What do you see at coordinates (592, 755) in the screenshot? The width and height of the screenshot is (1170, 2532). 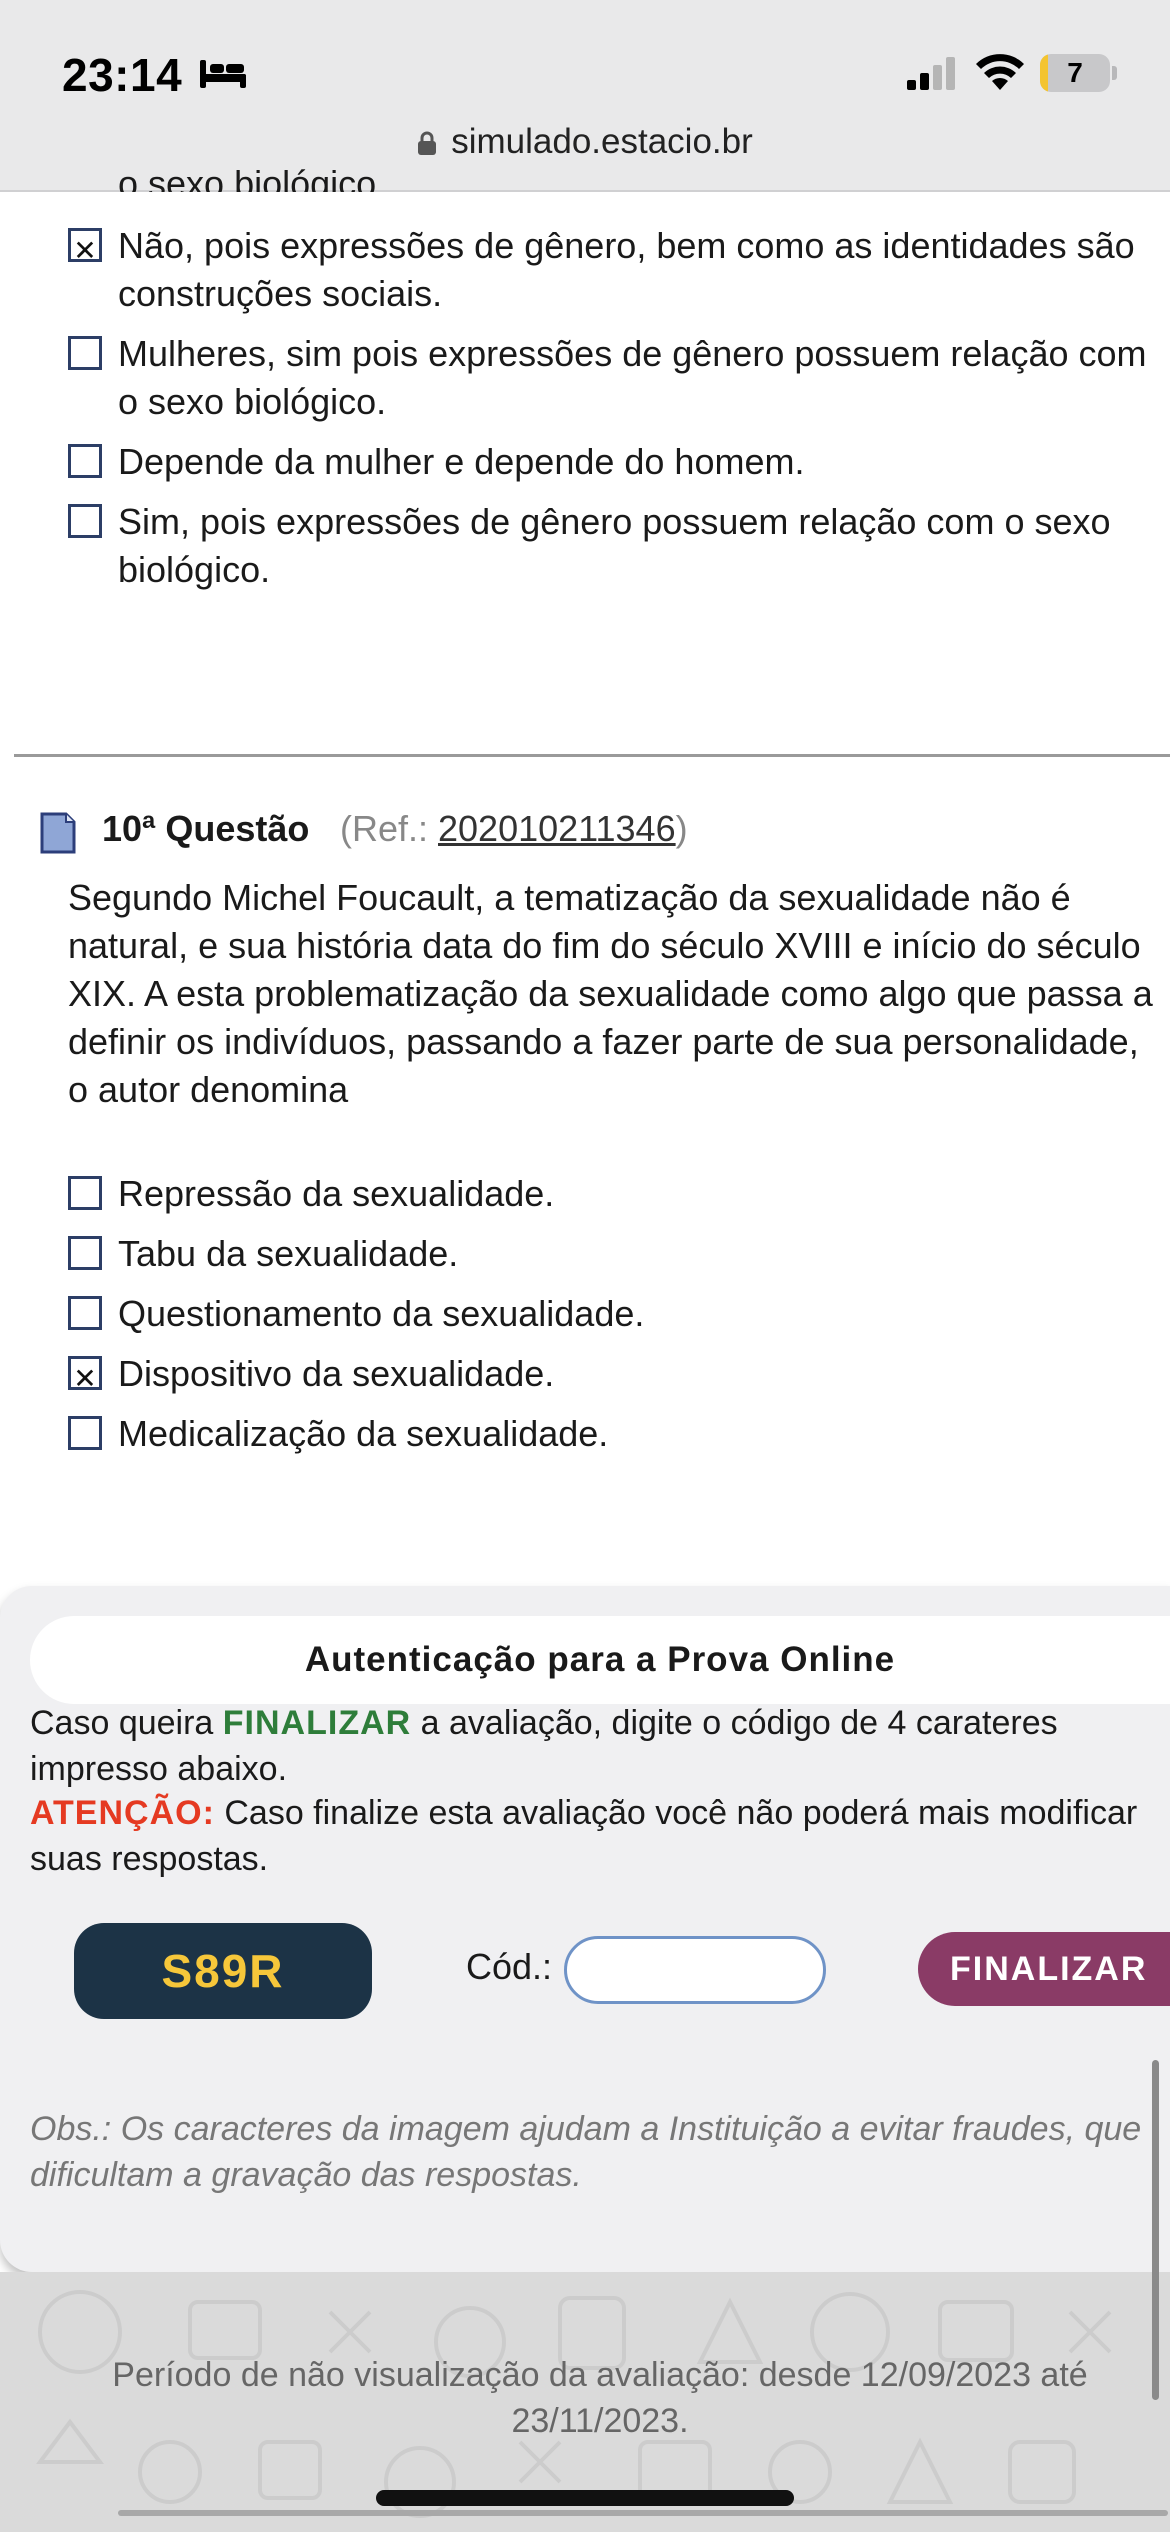 I see `question-divider` at bounding box center [592, 755].